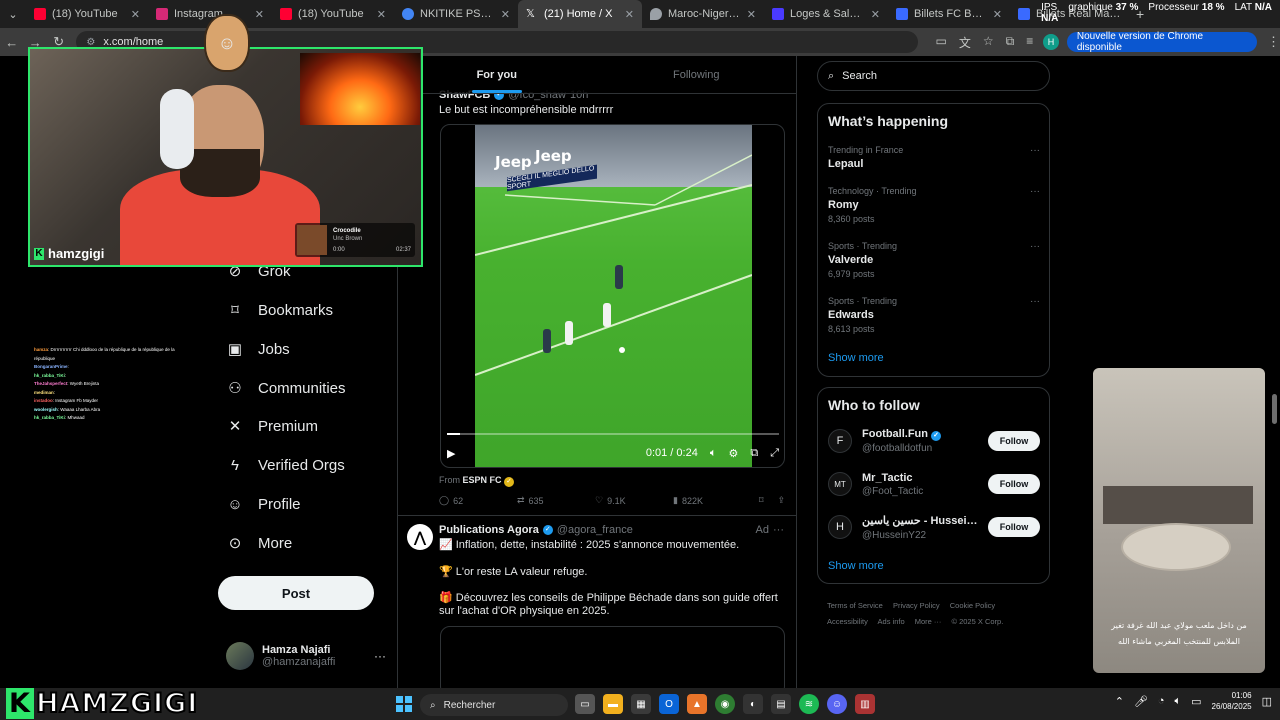 The height and width of the screenshot is (720, 1280). I want to click on tab-7: Billets FC Barcelona ✕, so click(949, 14).